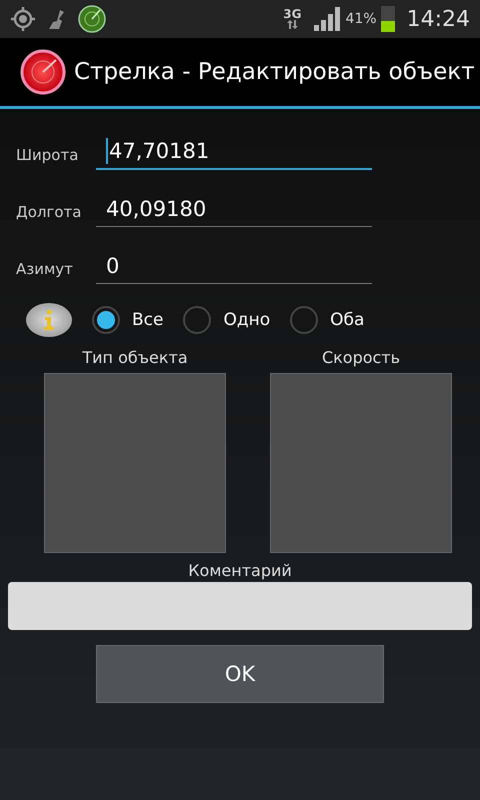 Image resolution: width=480 pixels, height=800 pixels. I want to click on comment-label: Коментарий, so click(240, 570).